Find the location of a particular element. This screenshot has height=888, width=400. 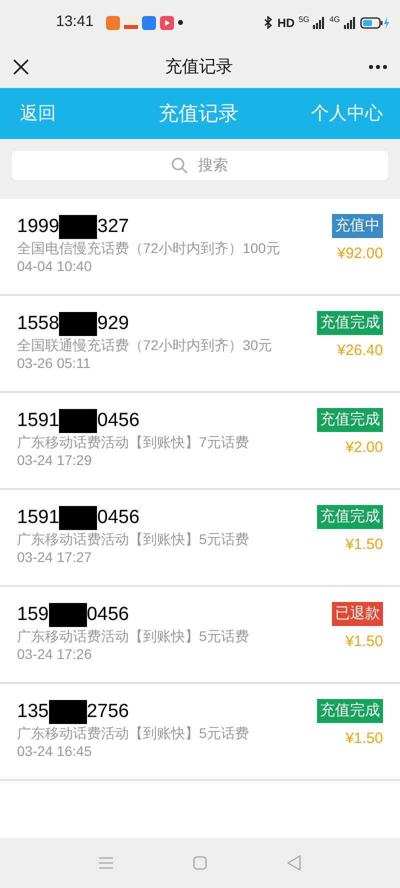

phone-number: 327 is located at coordinates (113, 226).